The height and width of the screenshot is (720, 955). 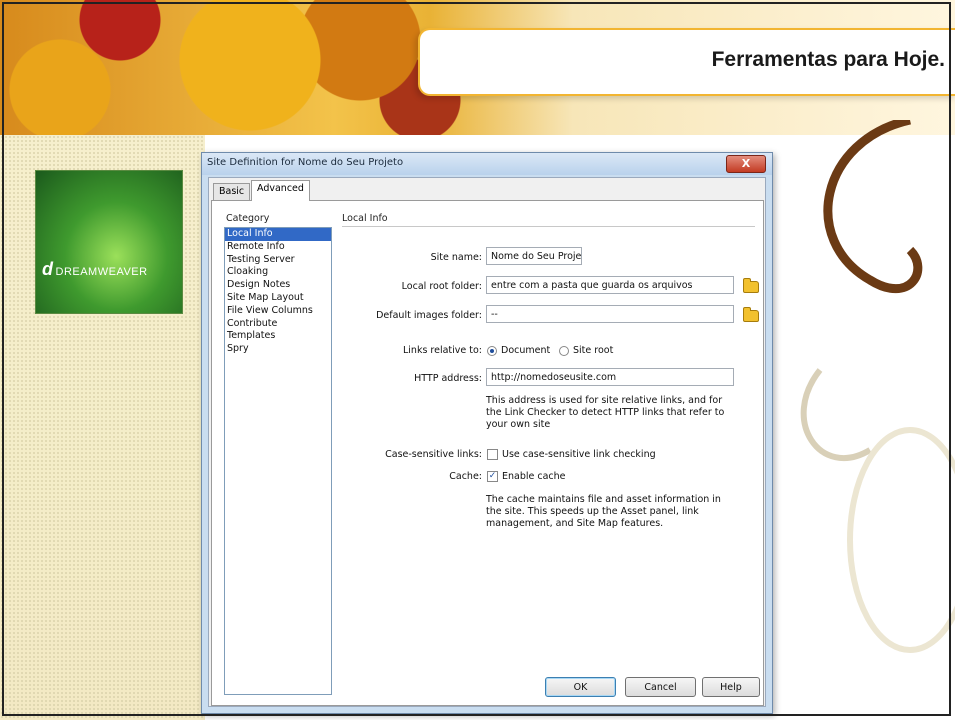 I want to click on cache-label: Cache:, so click(x=465, y=476).